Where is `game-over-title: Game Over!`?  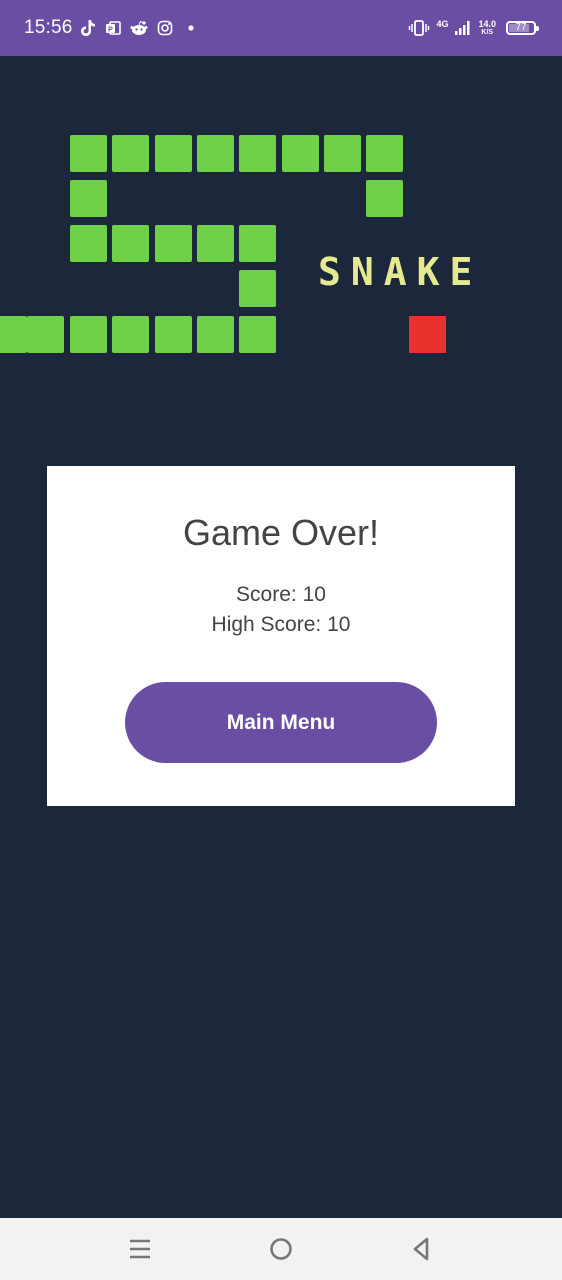
game-over-title: Game Over! is located at coordinates (281, 532).